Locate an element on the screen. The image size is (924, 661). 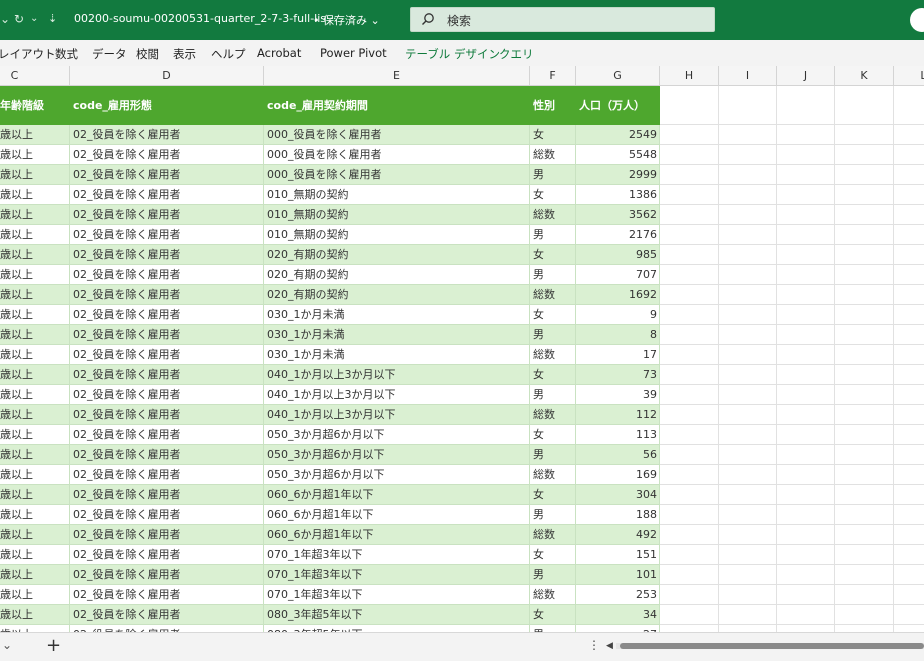
table-cell: 188 is located at coordinates (618, 515).